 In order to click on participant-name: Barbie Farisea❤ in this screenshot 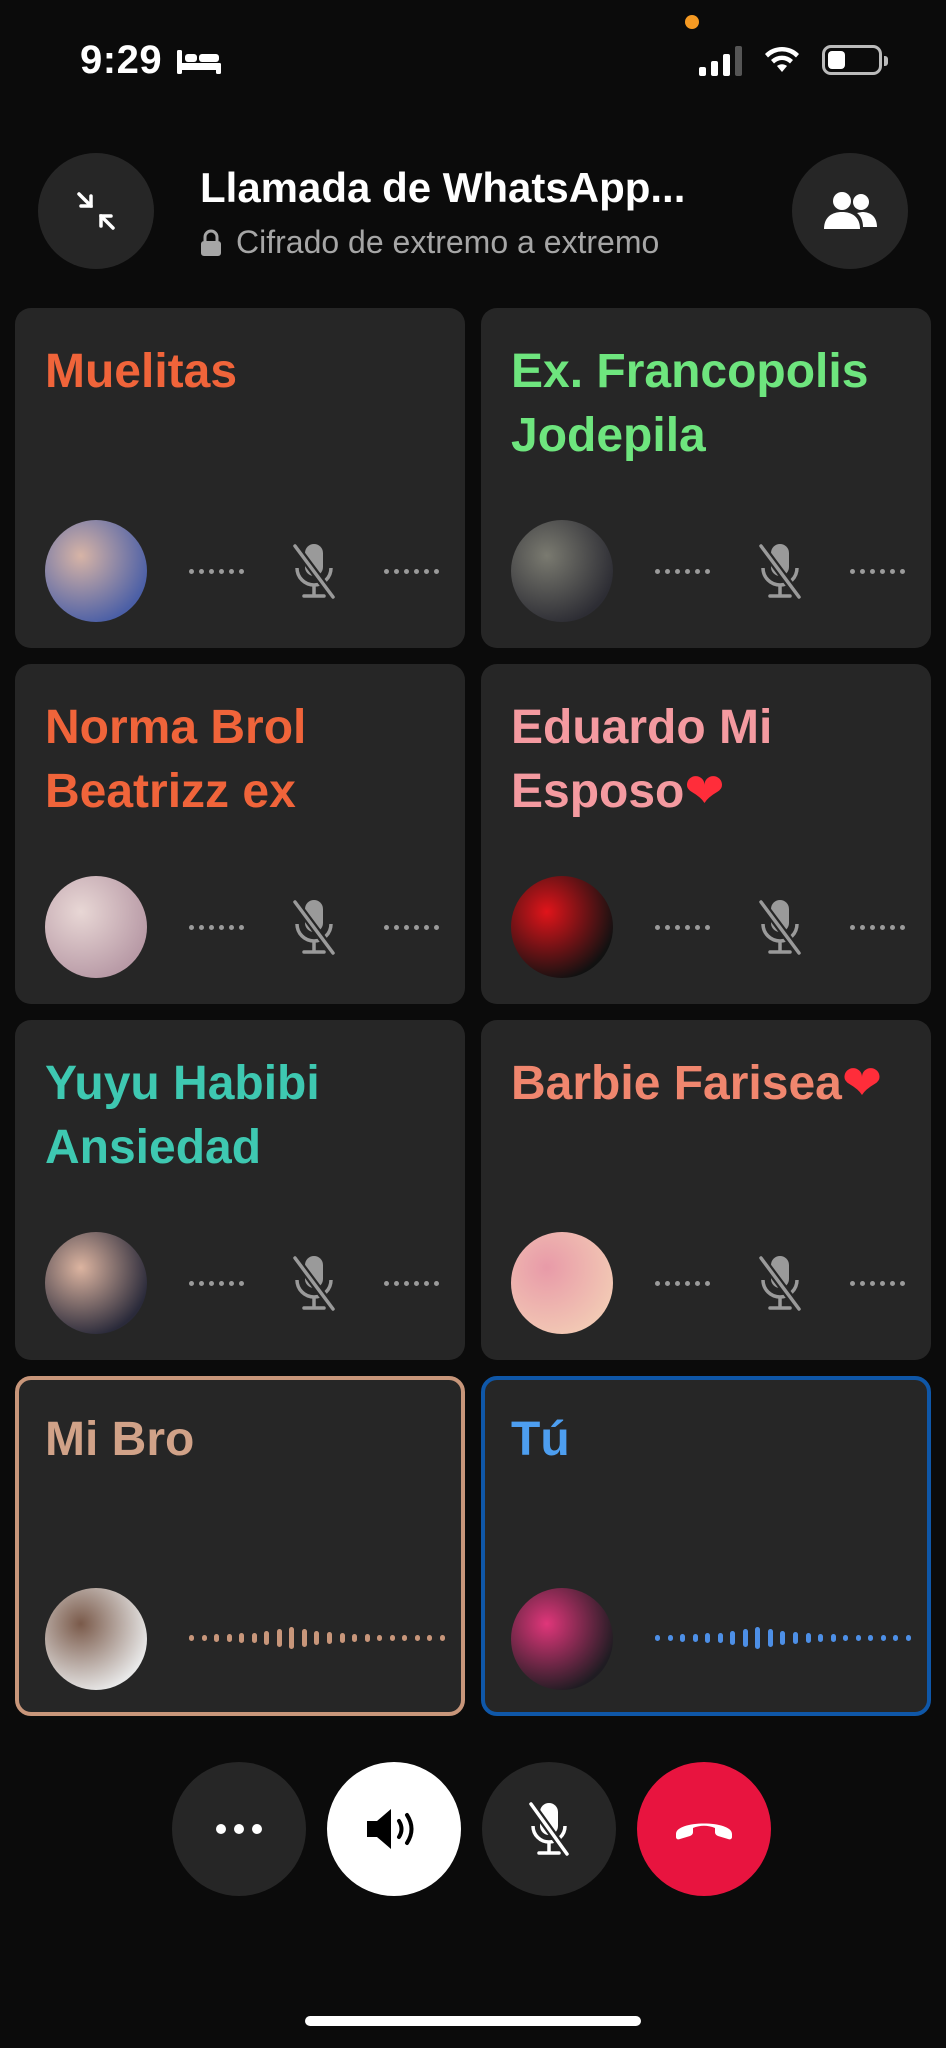, I will do `click(716, 1084)`.